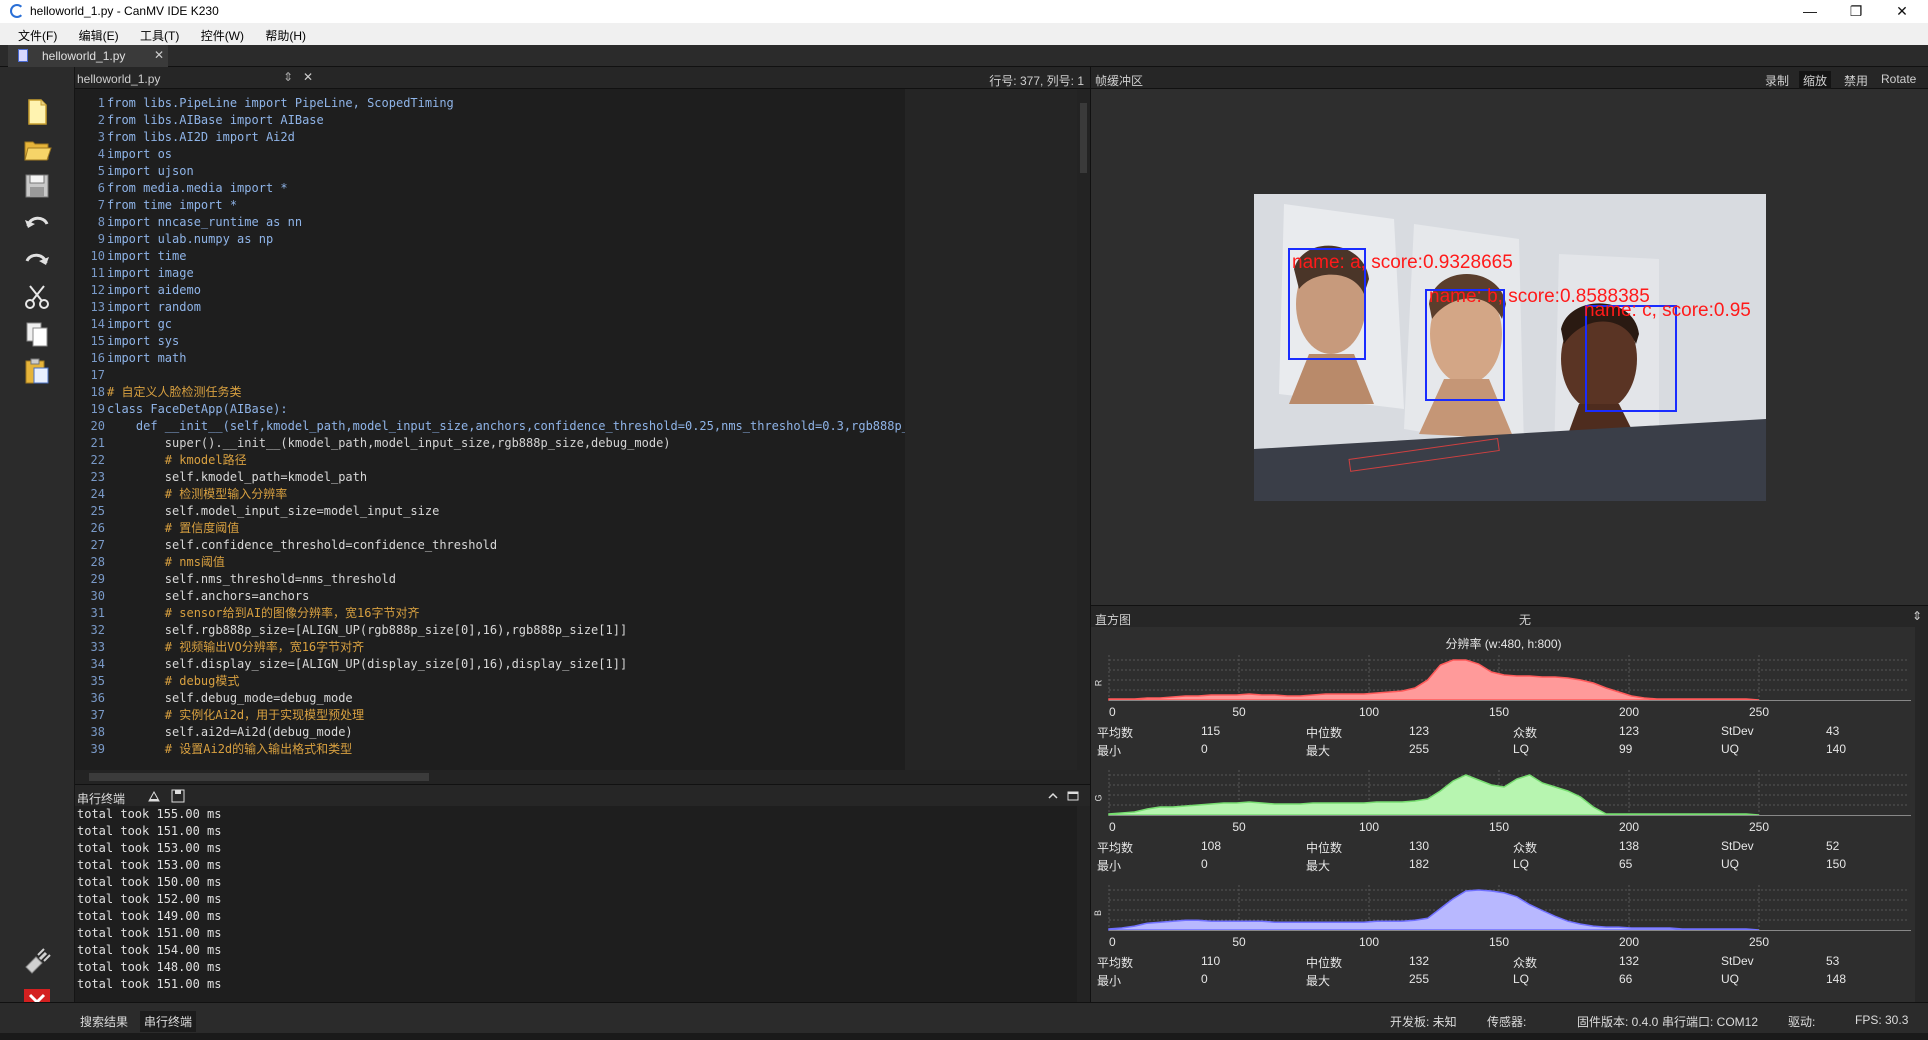 This screenshot has height=1040, width=1928. Describe the element at coordinates (582, 795) in the screenshot. I see `serial-terminal-header: 串行终端` at that location.